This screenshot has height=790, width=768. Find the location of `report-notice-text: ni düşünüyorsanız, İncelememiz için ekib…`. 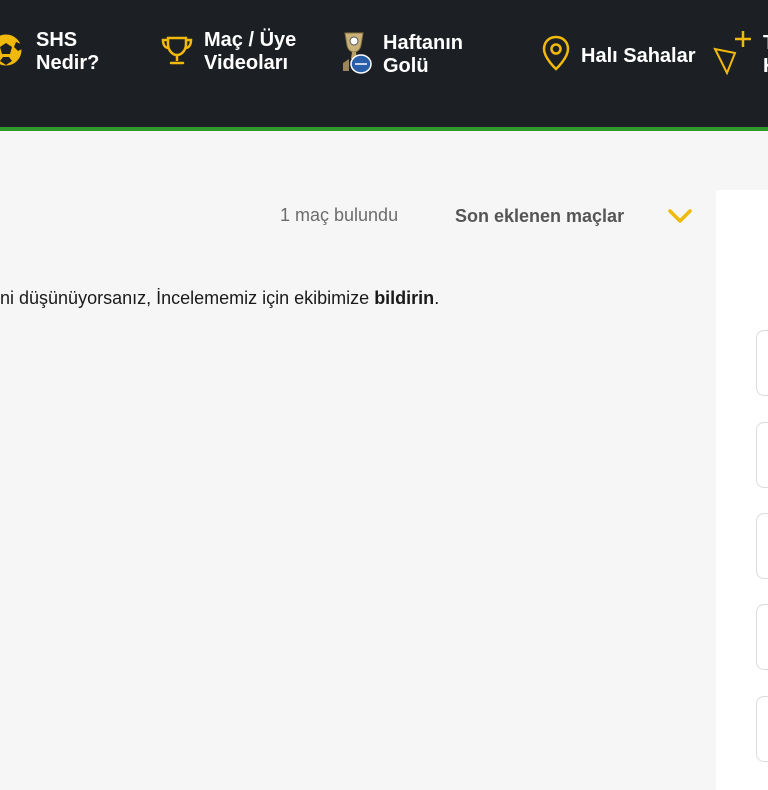

report-notice-text: ni düşünüyorsanız, İncelememiz için ekib… is located at coordinates (185, 298).